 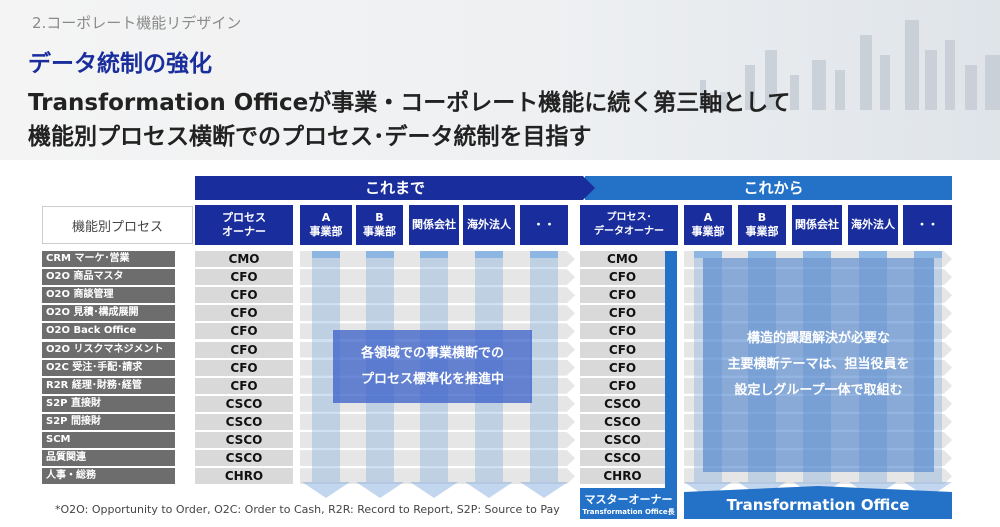 I want to click on before-message-line: プロセス標準化を推進中, so click(x=432, y=379).